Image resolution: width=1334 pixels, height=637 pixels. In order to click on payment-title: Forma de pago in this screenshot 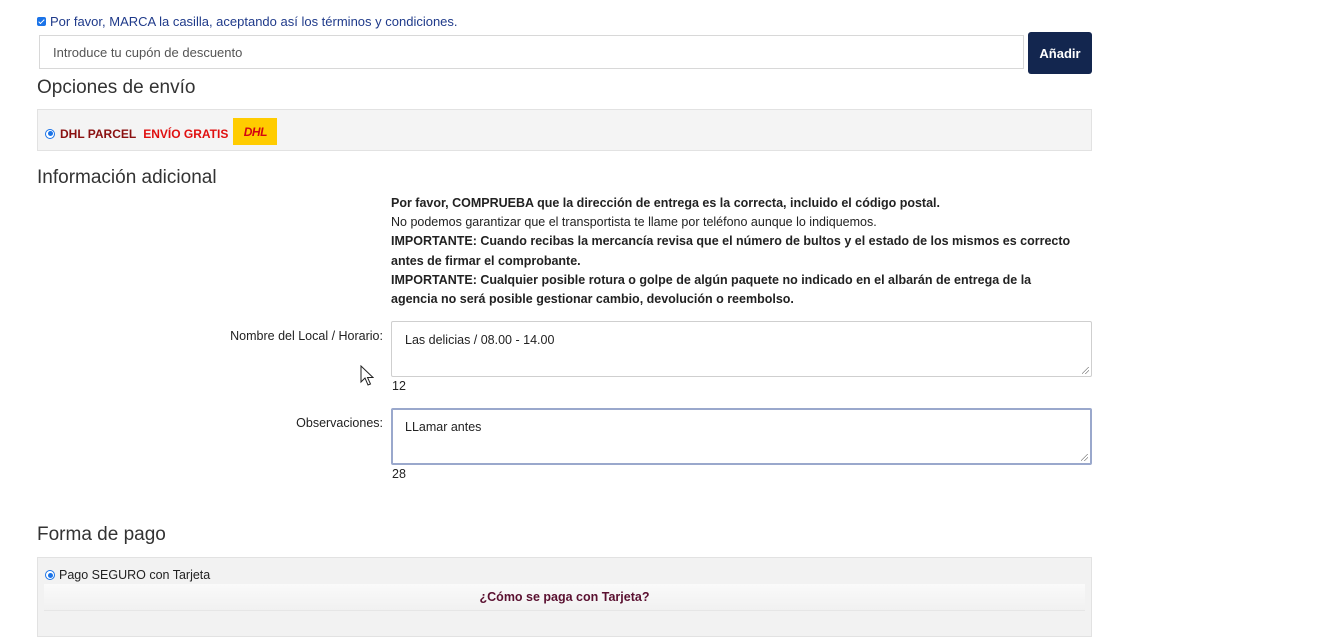, I will do `click(101, 534)`.